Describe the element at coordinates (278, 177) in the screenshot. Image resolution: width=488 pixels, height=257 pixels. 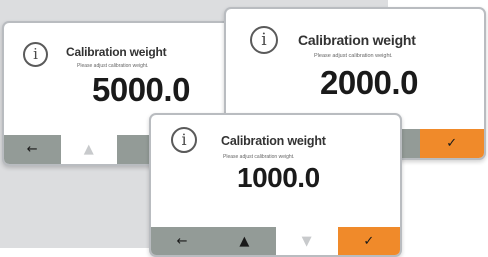
I see `weight-value: 1000.0` at that location.